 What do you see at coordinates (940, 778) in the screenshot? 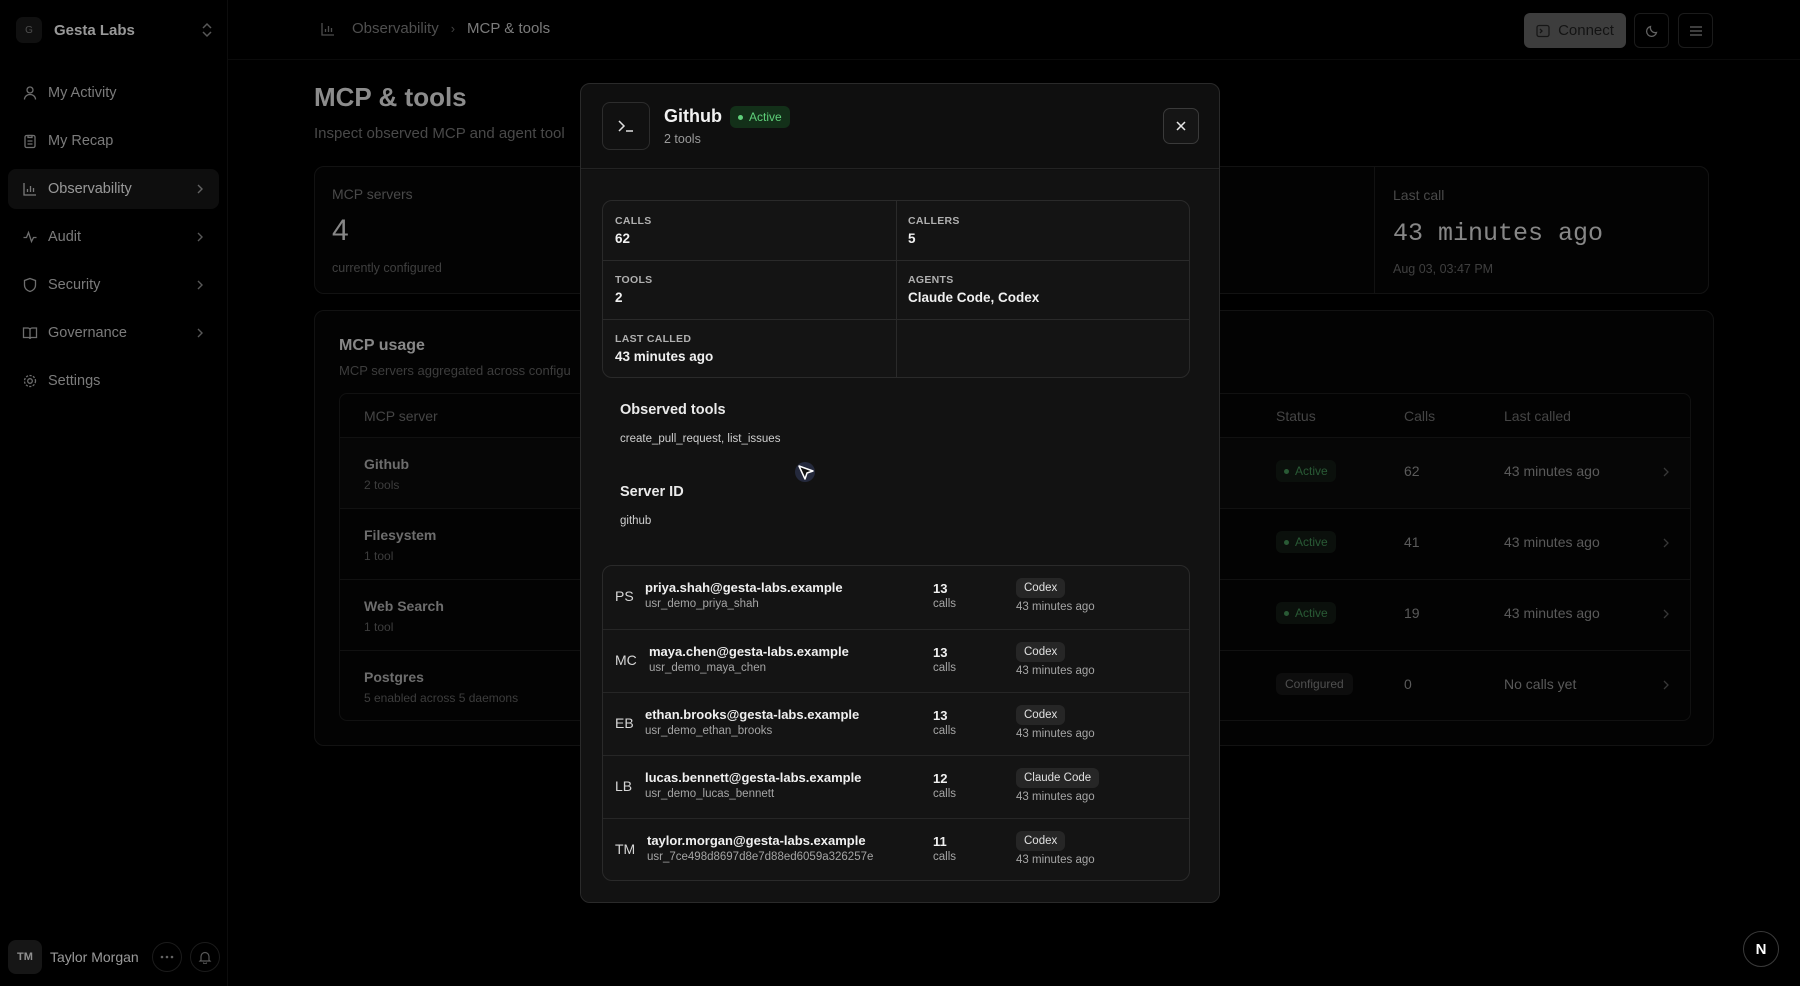
I see `caller-call-count: 12` at bounding box center [940, 778].